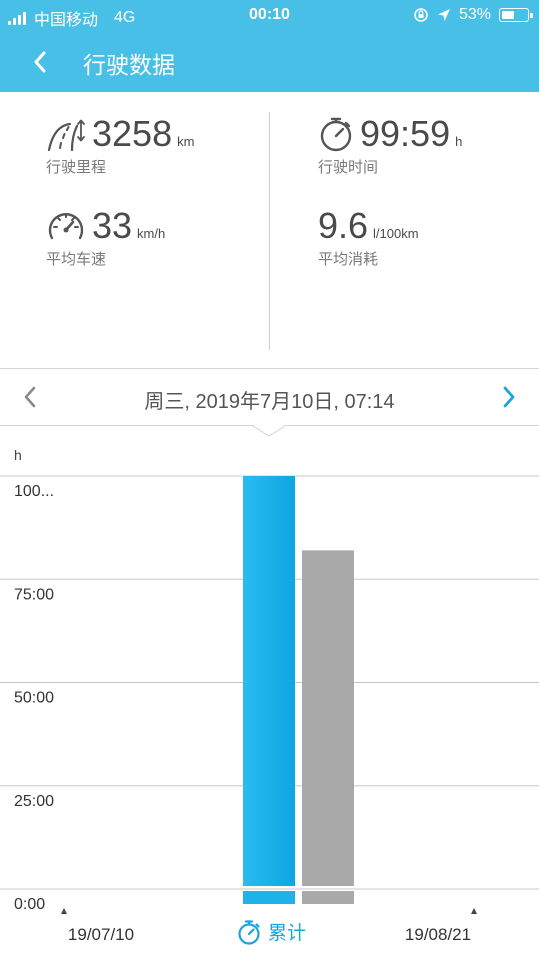 The height and width of the screenshot is (960, 539). What do you see at coordinates (396, 233) in the screenshot?
I see `consumption-unit: l/100km` at bounding box center [396, 233].